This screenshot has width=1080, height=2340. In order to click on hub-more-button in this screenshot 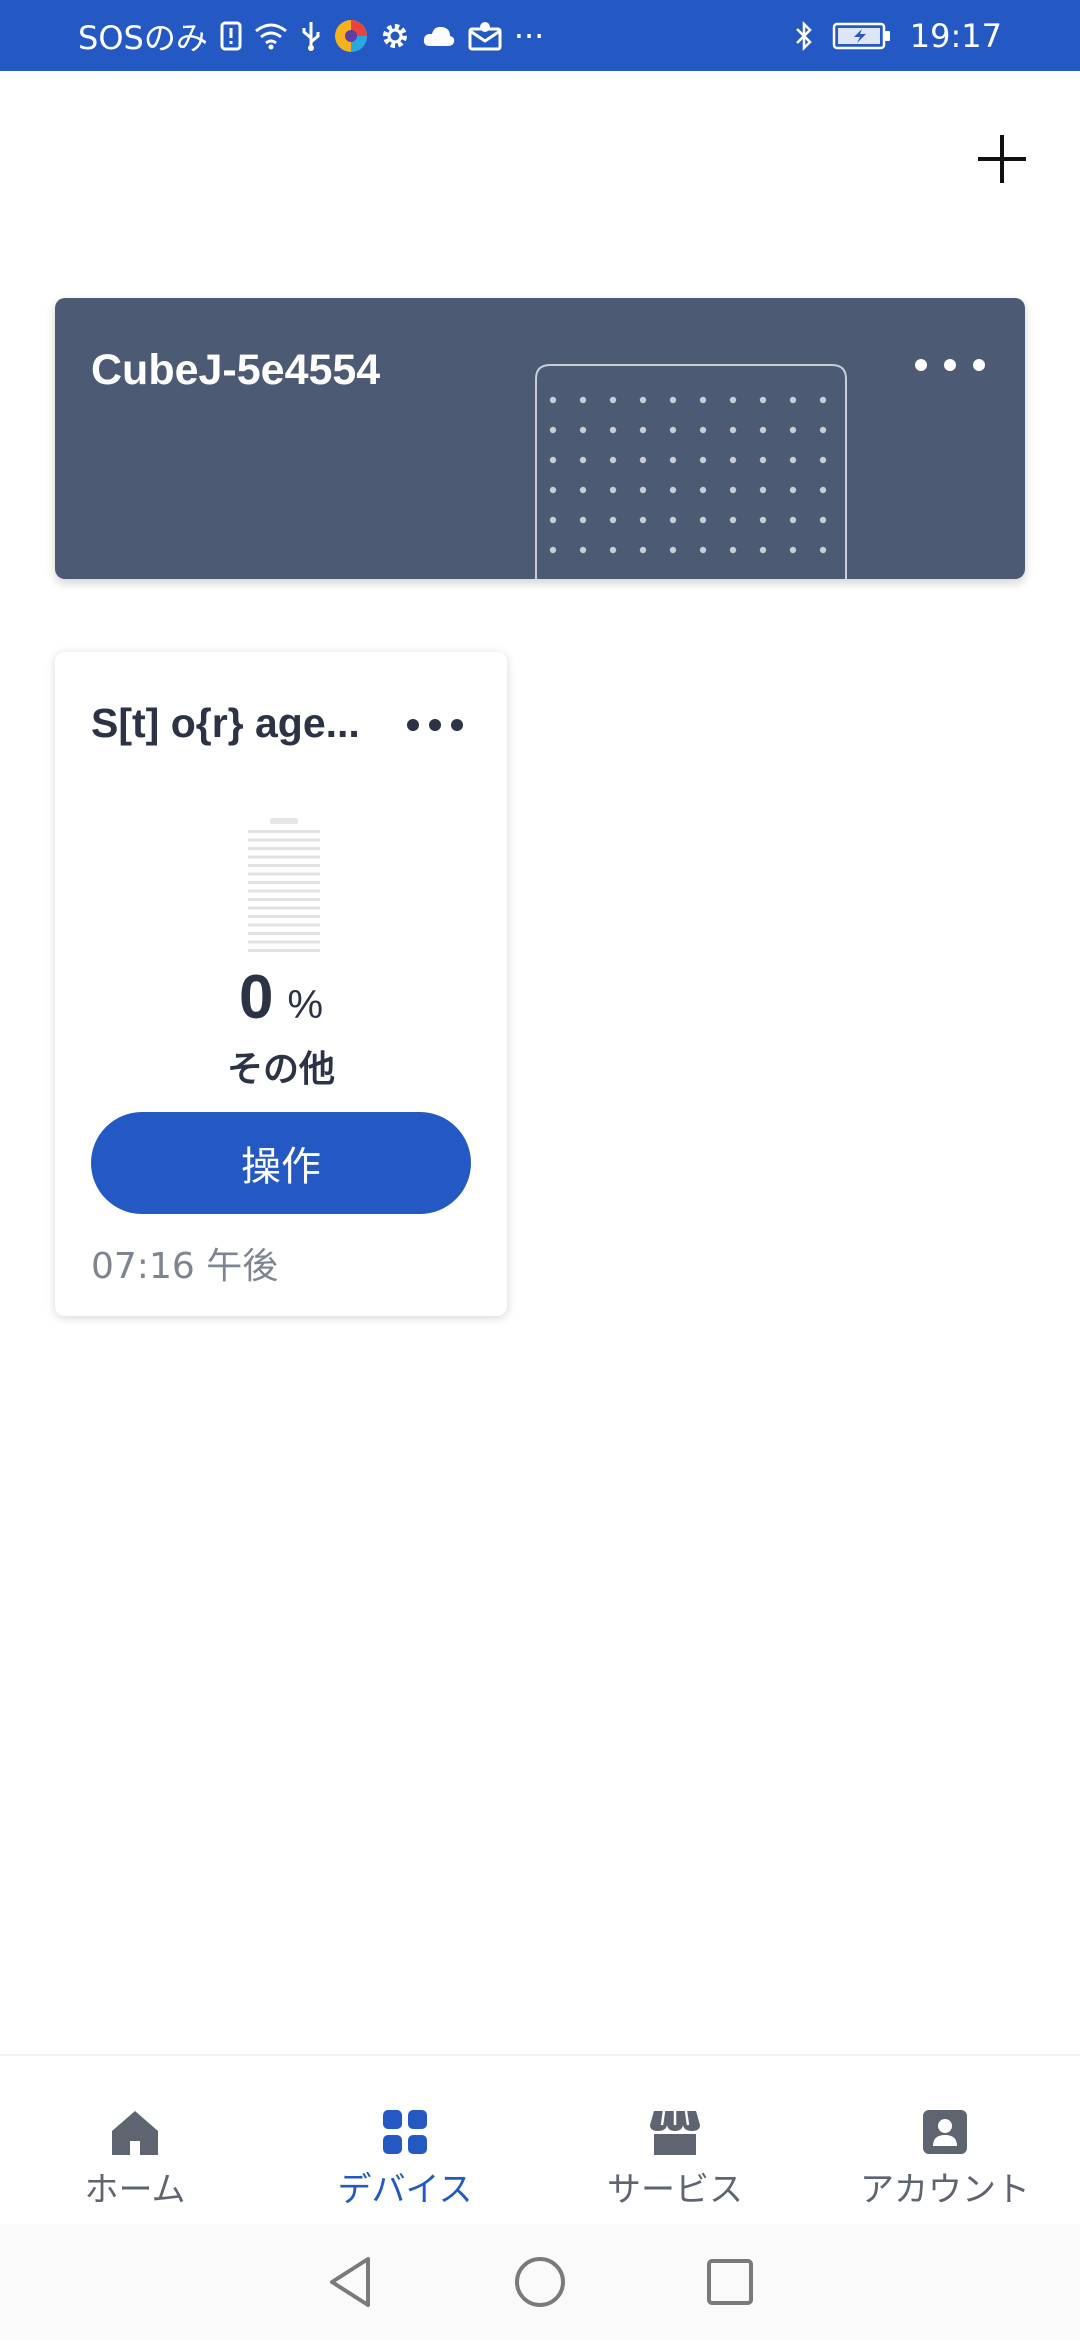, I will do `click(950, 365)`.